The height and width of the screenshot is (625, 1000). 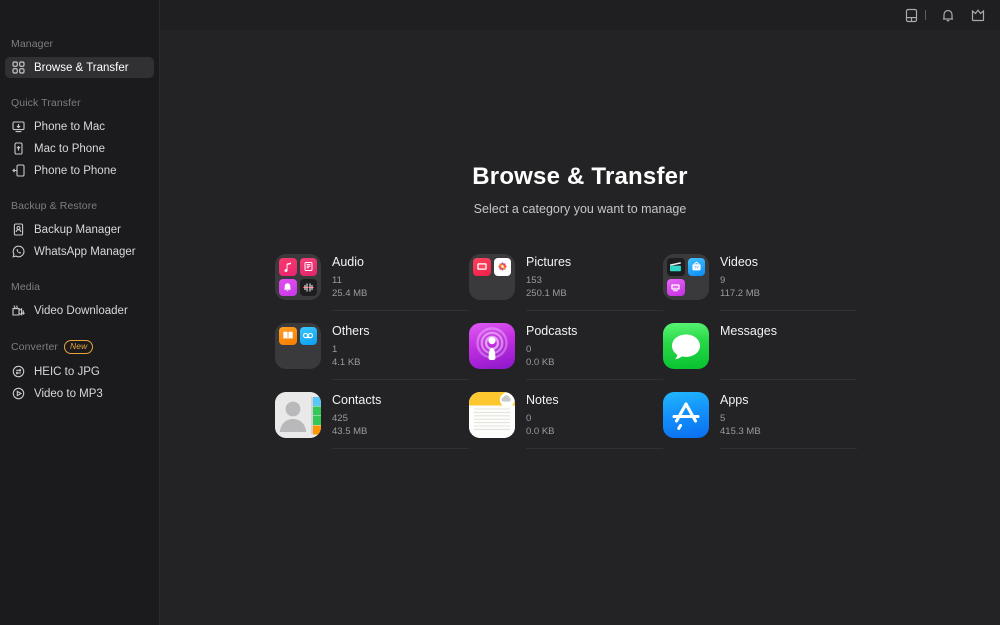 I want to click on sidebar-item-label: Backup Manager, so click(x=77, y=229).